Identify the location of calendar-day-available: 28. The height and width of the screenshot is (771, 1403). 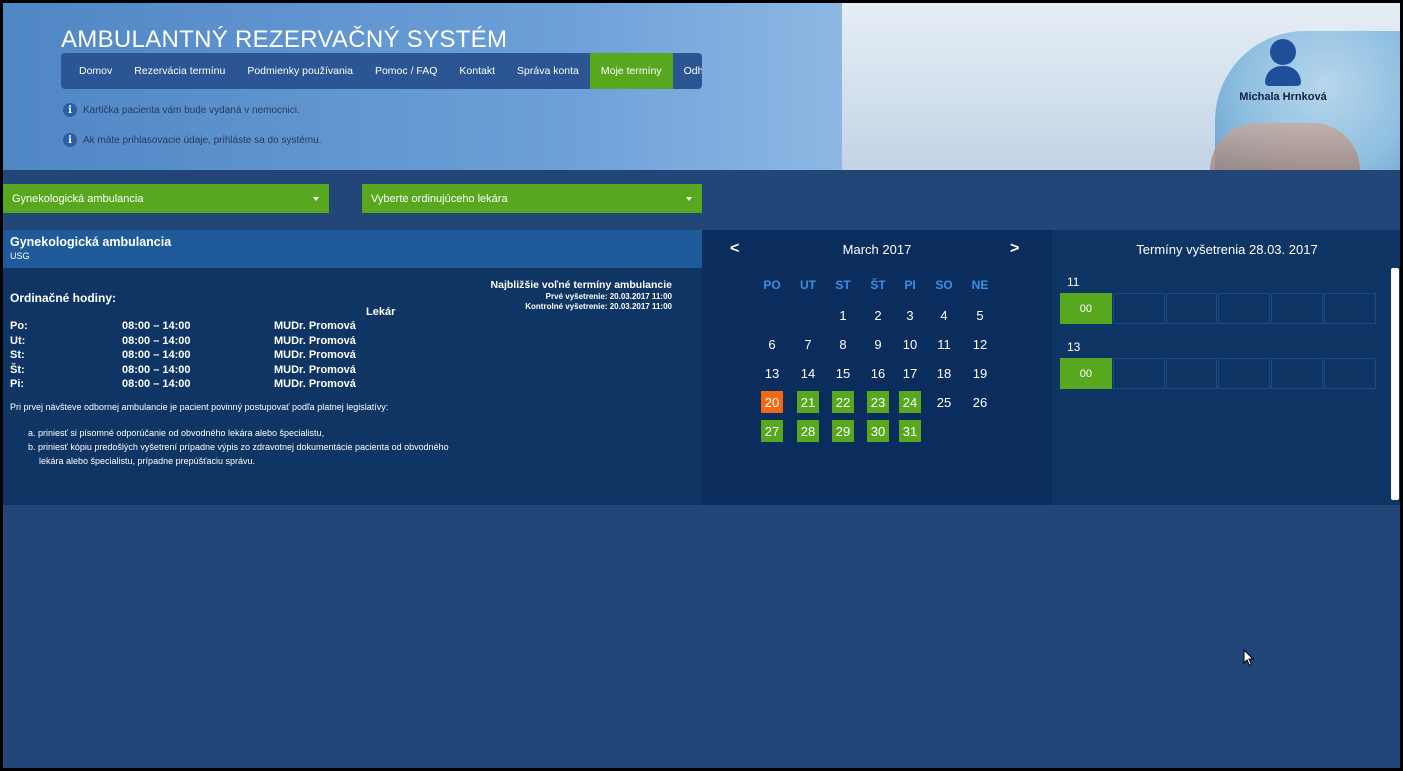
(808, 431).